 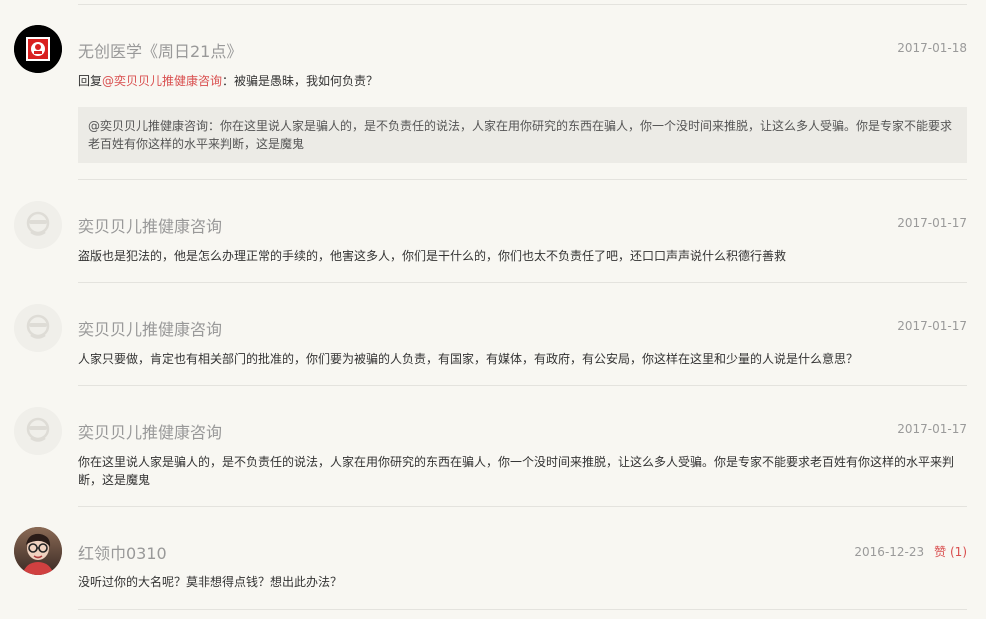 I want to click on comment-date: 2017-01-18, so click(x=932, y=48).